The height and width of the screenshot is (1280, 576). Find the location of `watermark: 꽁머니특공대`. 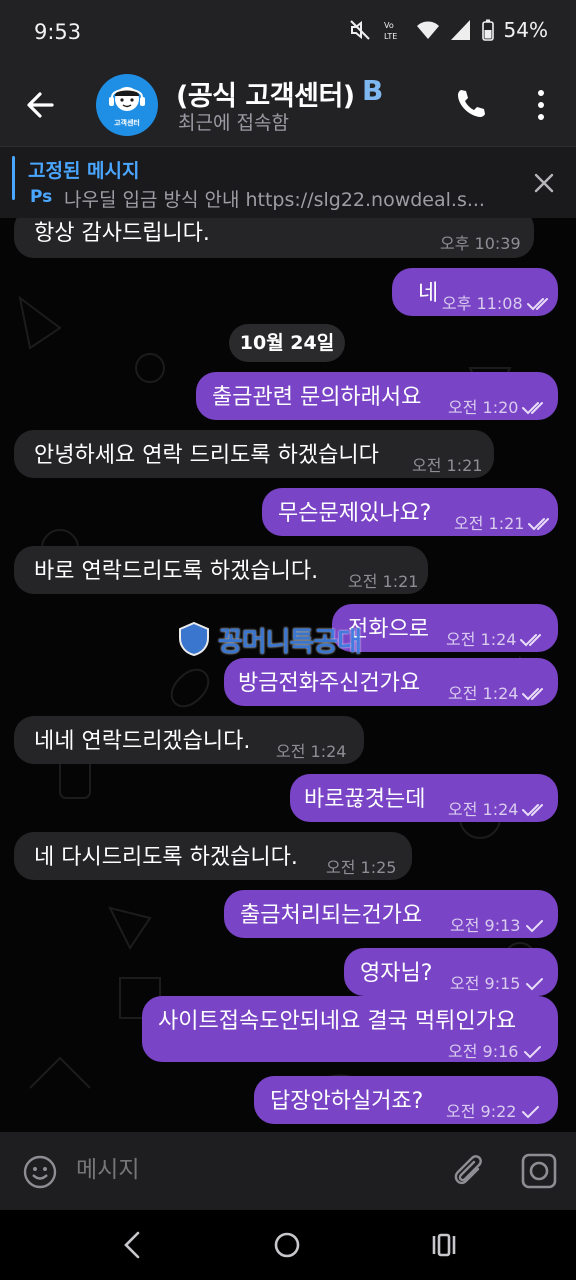

watermark: 꽁머니특공대 is located at coordinates (269, 639).